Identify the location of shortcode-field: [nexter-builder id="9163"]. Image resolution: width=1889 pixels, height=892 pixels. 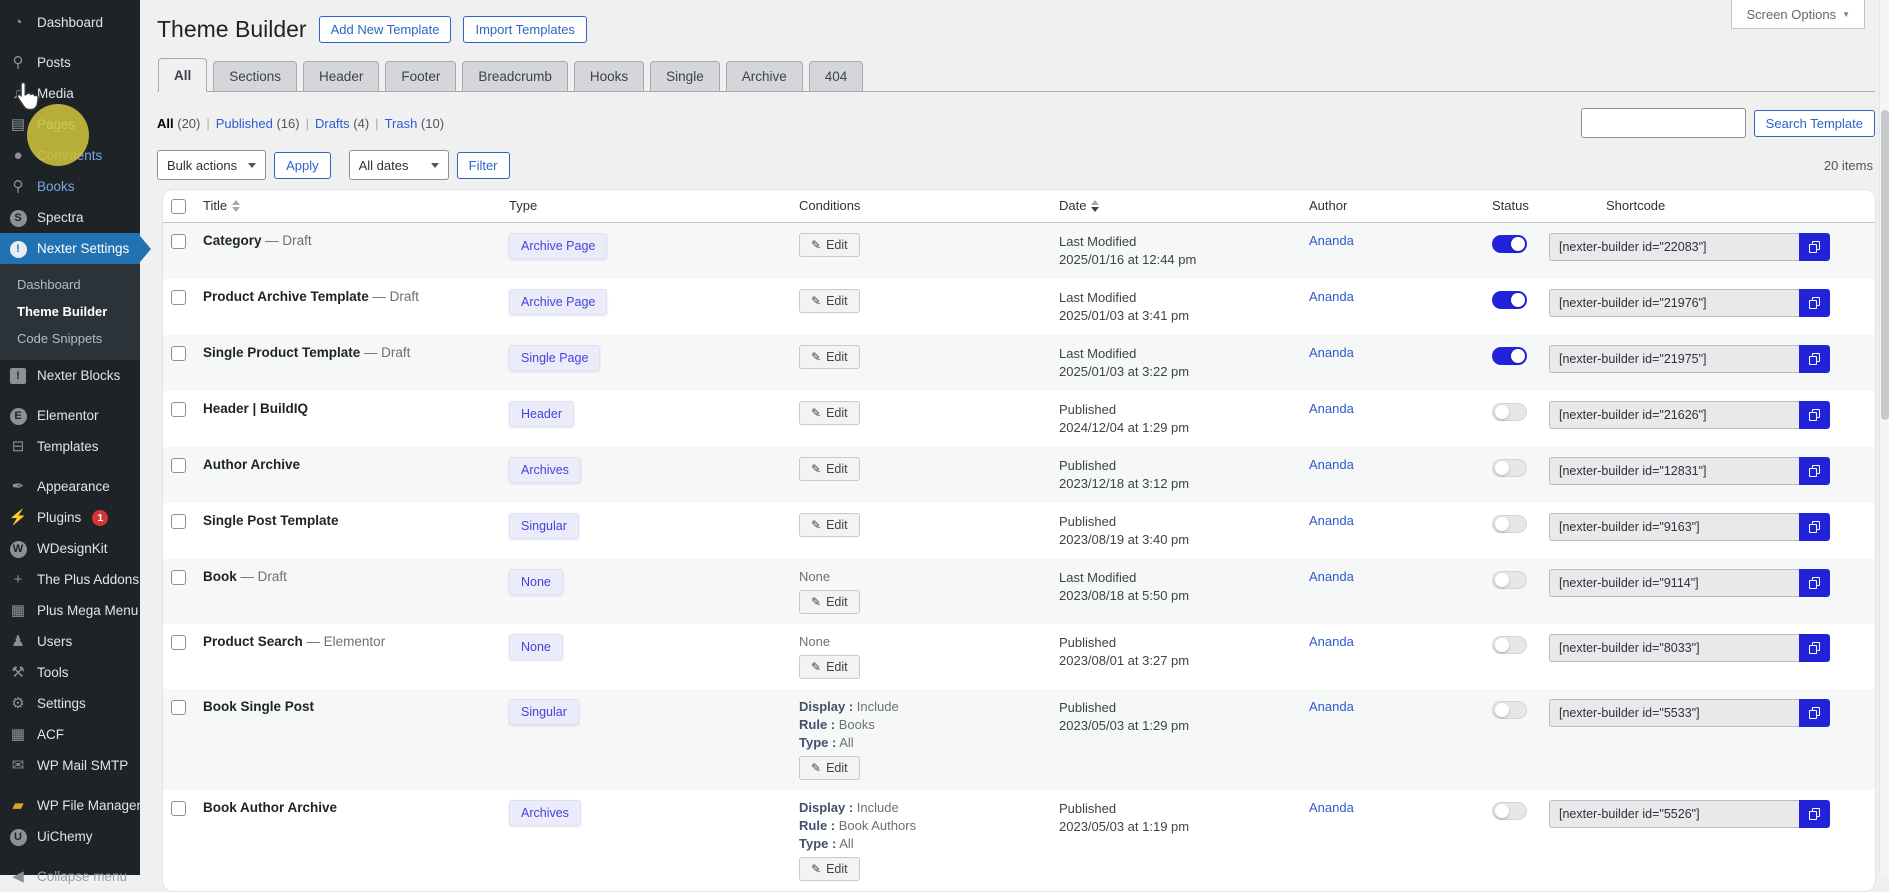
(1674, 527).